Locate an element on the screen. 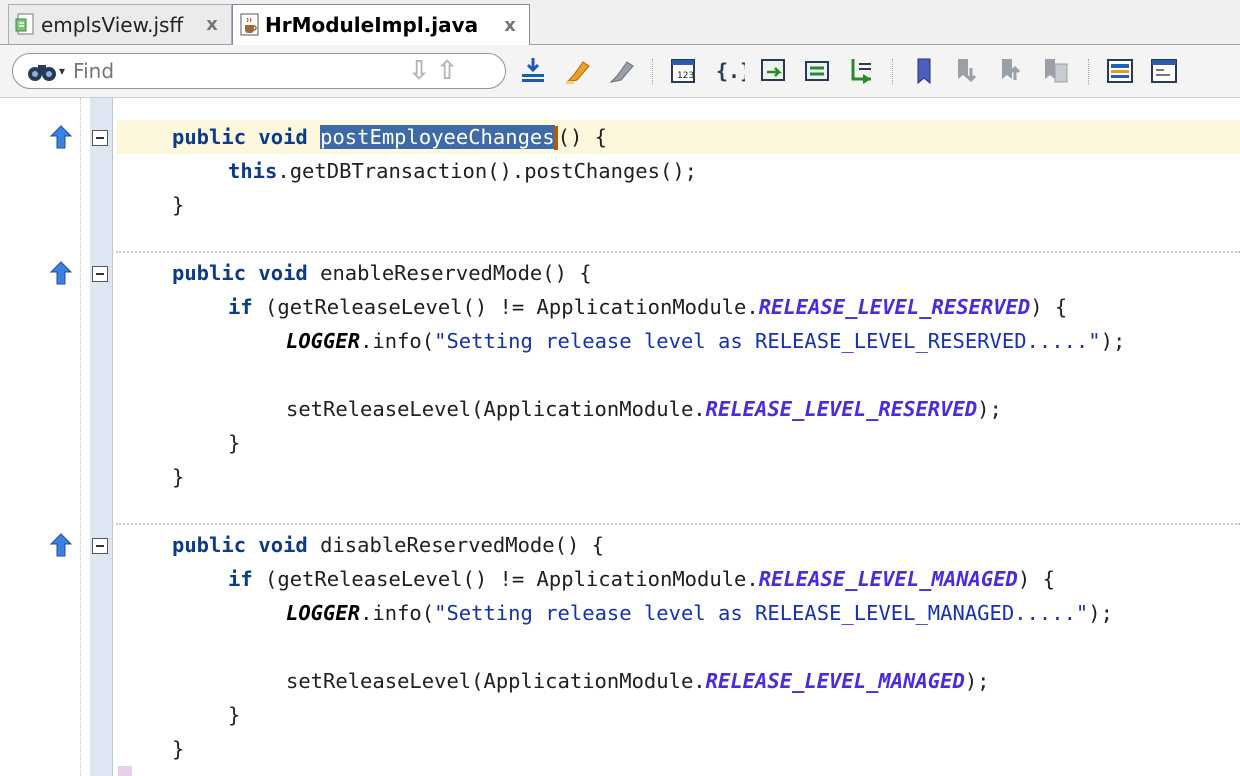 The height and width of the screenshot is (776, 1240). find-next-icon: ⇩ is located at coordinates (419, 71).